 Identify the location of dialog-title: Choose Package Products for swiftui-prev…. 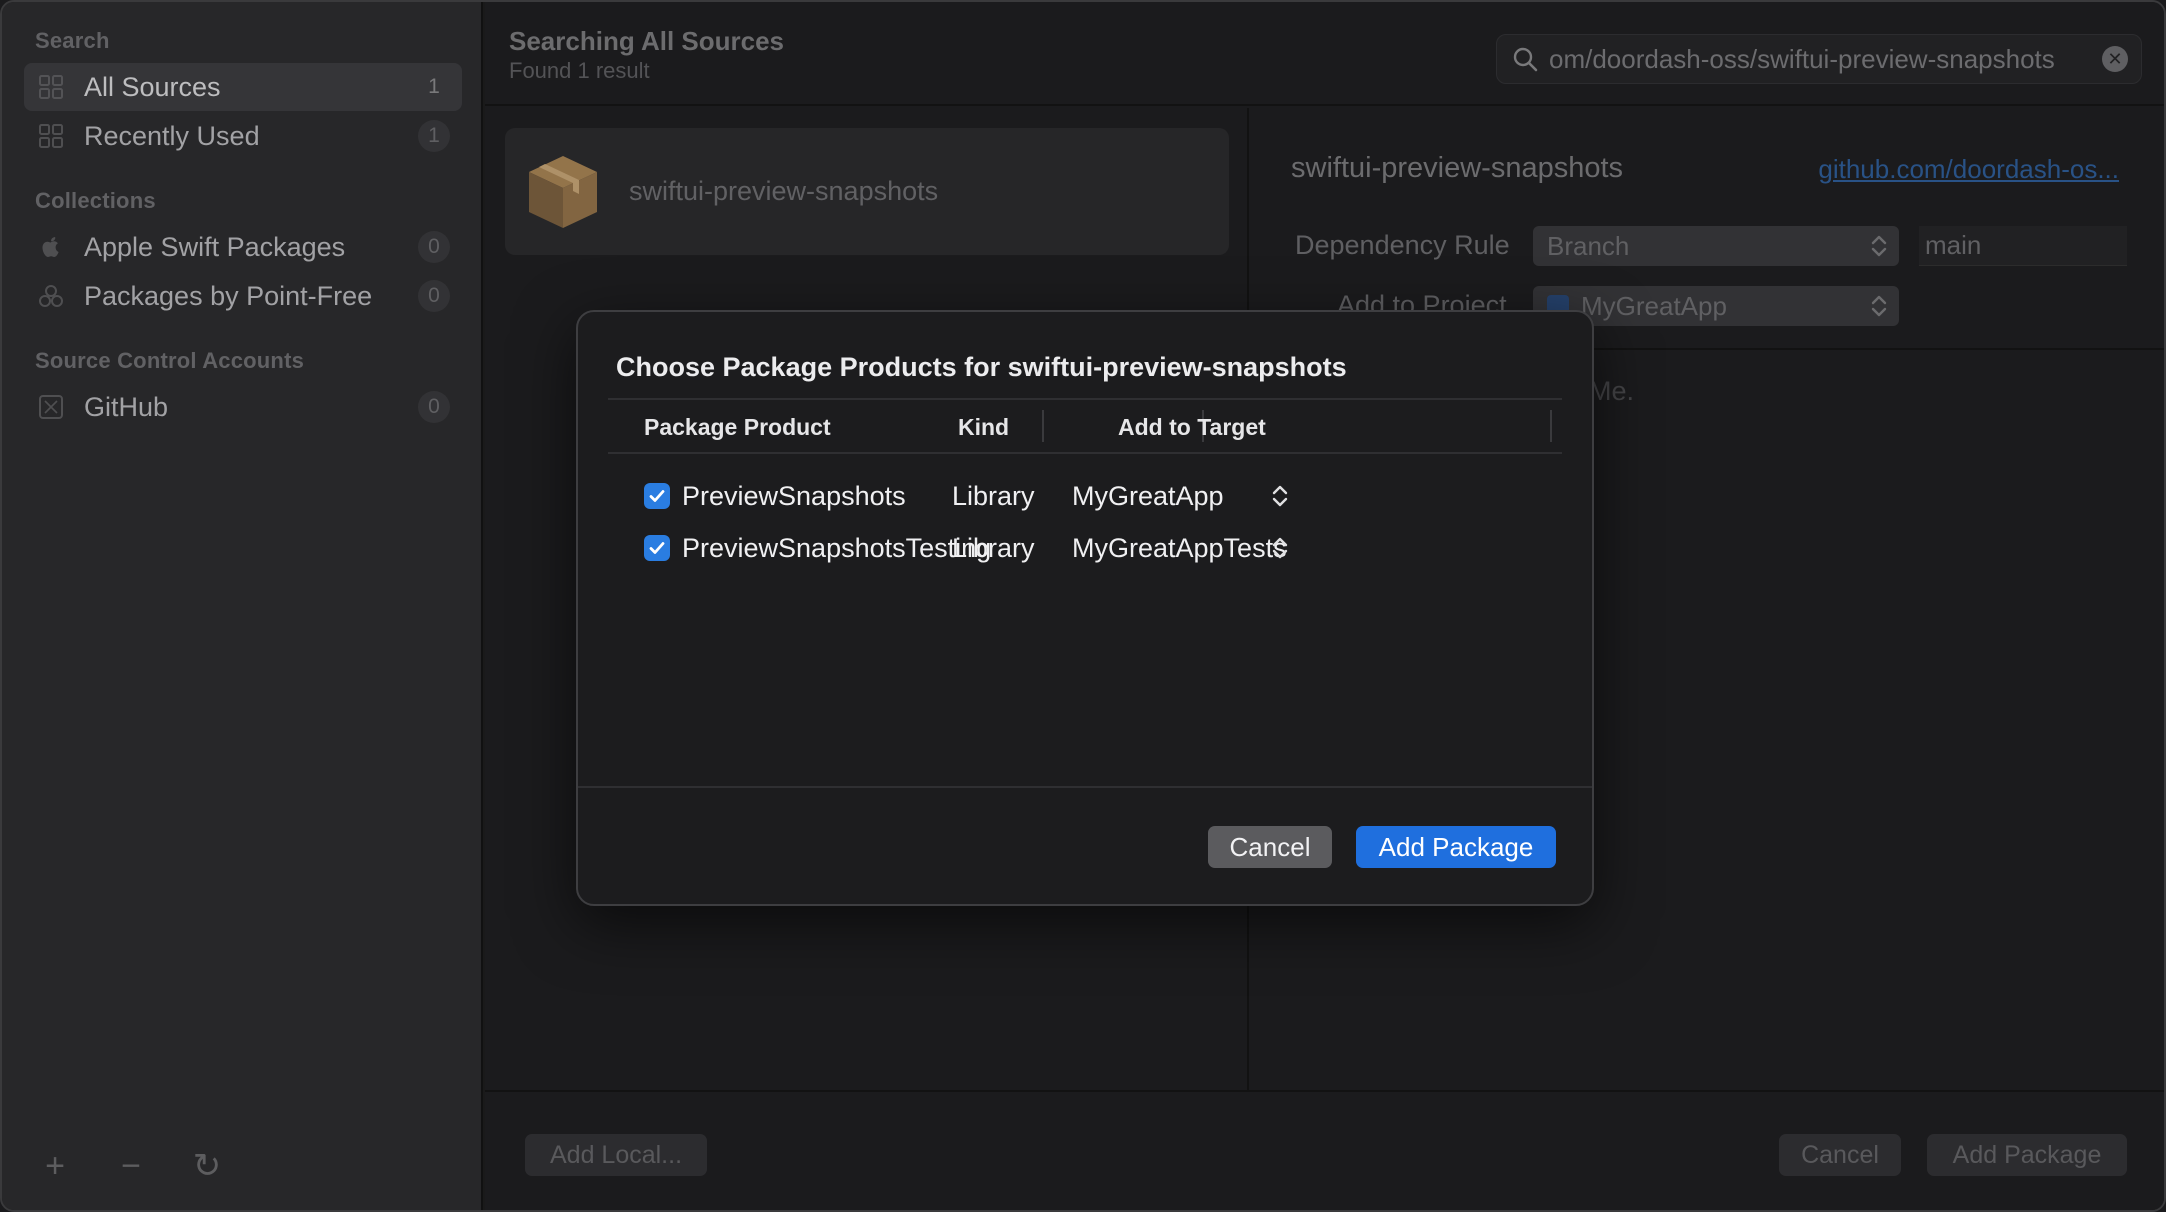
(981, 367).